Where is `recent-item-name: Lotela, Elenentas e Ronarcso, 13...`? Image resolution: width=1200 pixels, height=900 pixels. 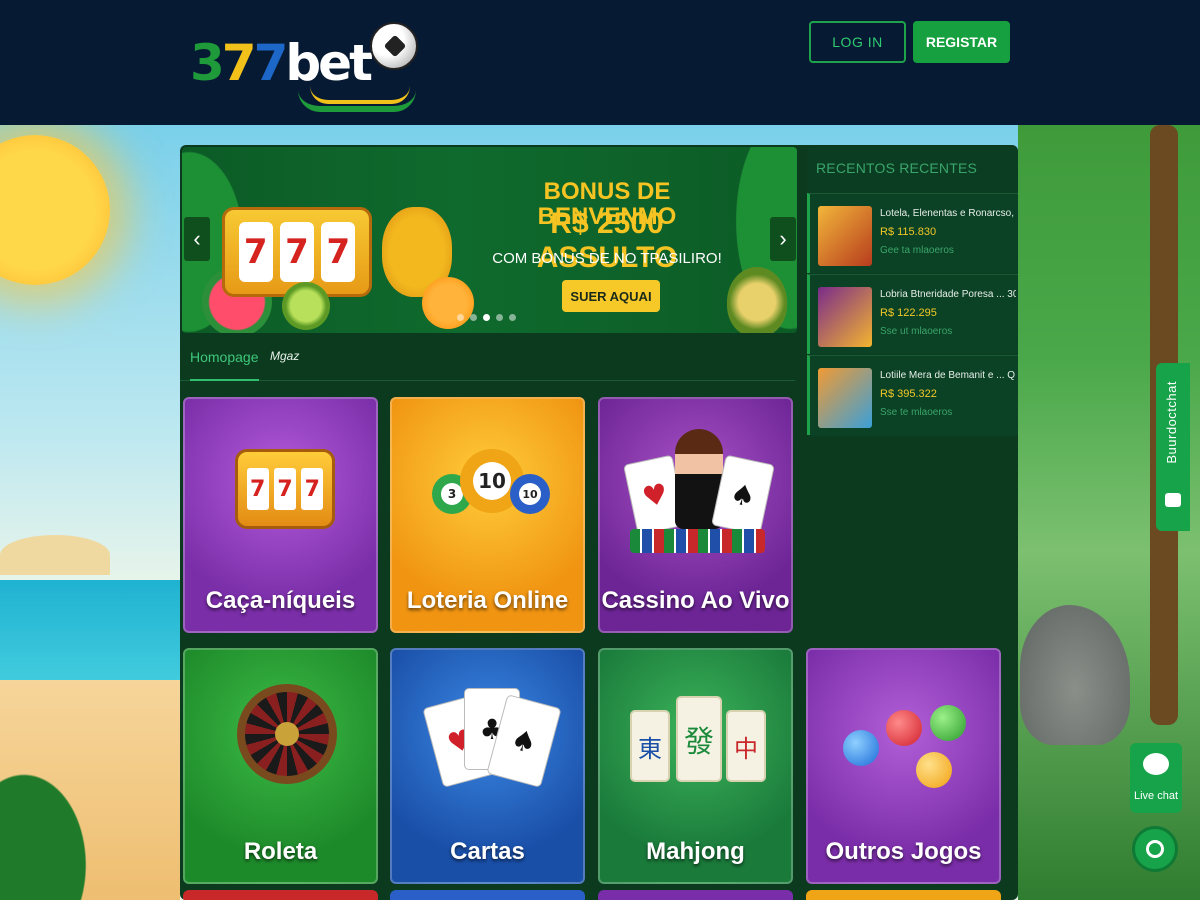 recent-item-name: Lotela, Elenentas e Ronarcso, 13... is located at coordinates (948, 213).